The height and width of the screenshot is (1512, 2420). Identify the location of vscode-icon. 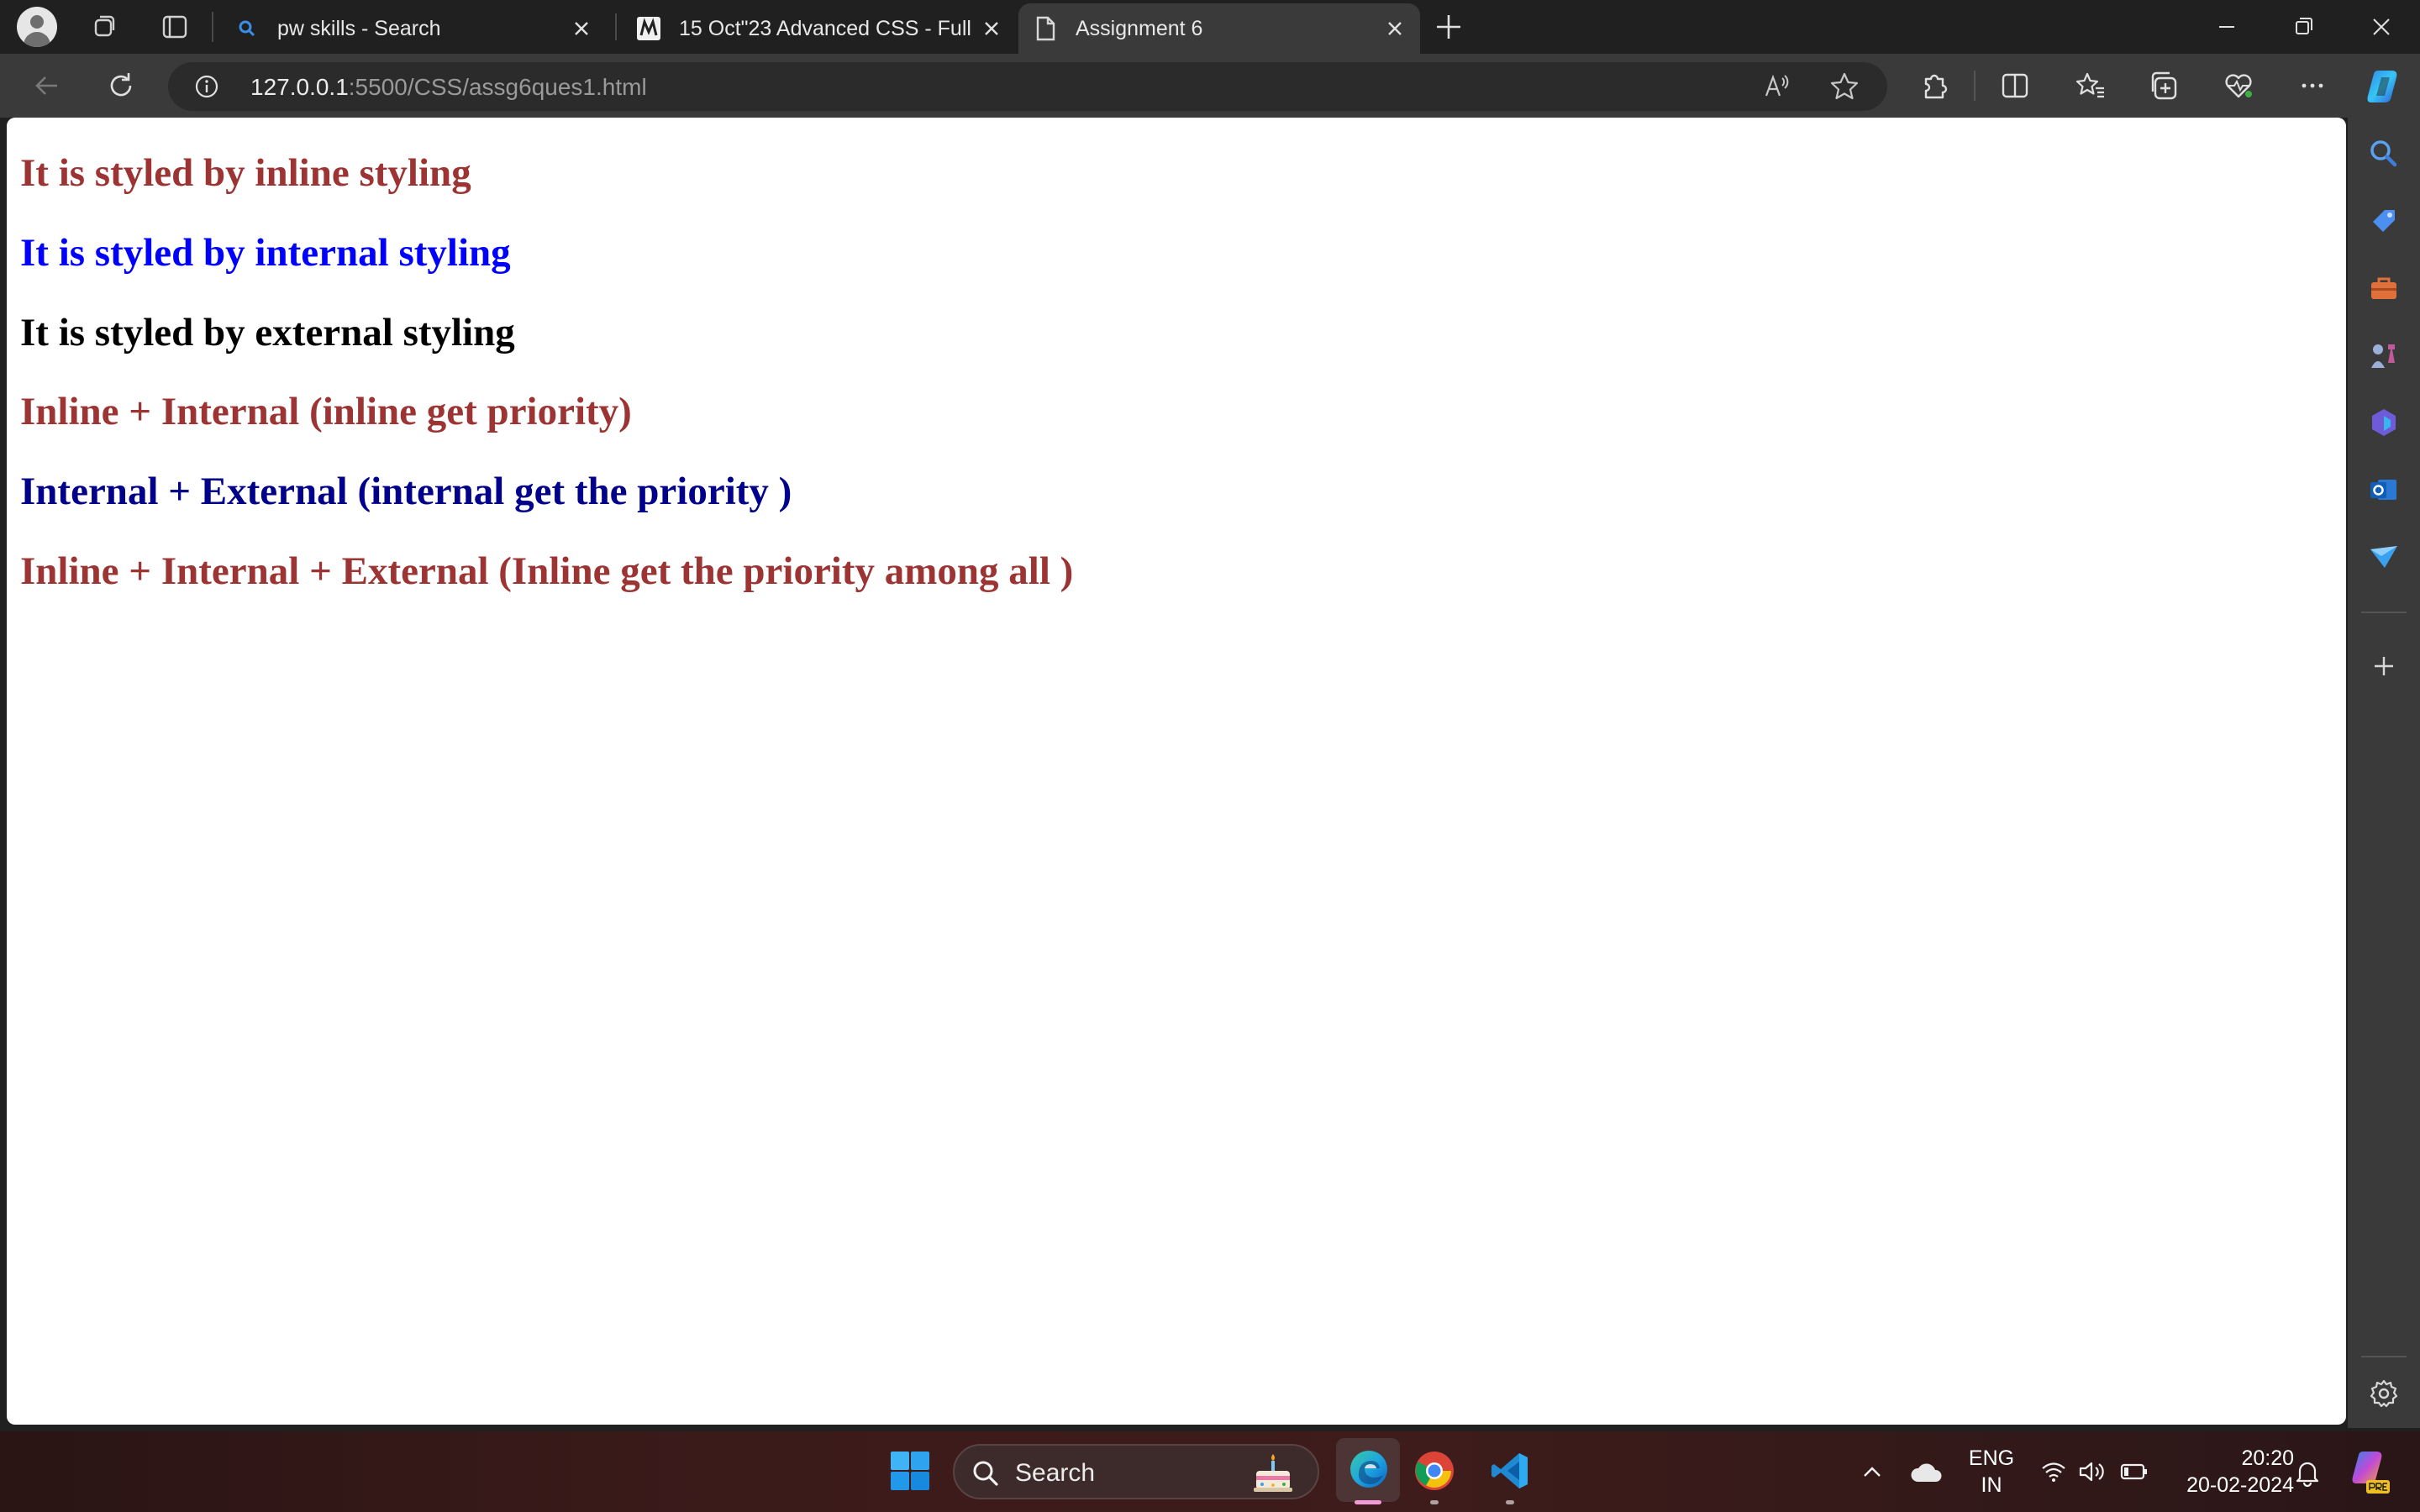
(1510, 1471).